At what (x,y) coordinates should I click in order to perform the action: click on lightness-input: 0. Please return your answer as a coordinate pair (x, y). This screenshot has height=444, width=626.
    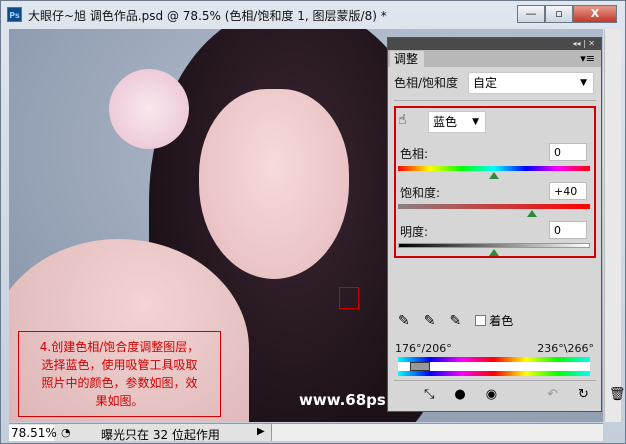
    Looking at the image, I should click on (568, 230).